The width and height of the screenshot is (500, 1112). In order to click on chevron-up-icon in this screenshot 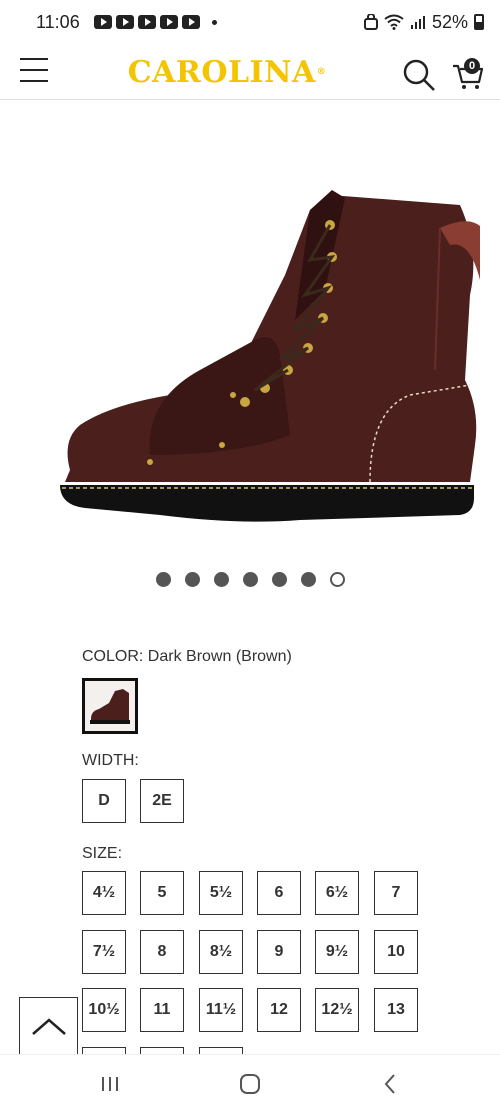, I will do `click(48, 1026)`.